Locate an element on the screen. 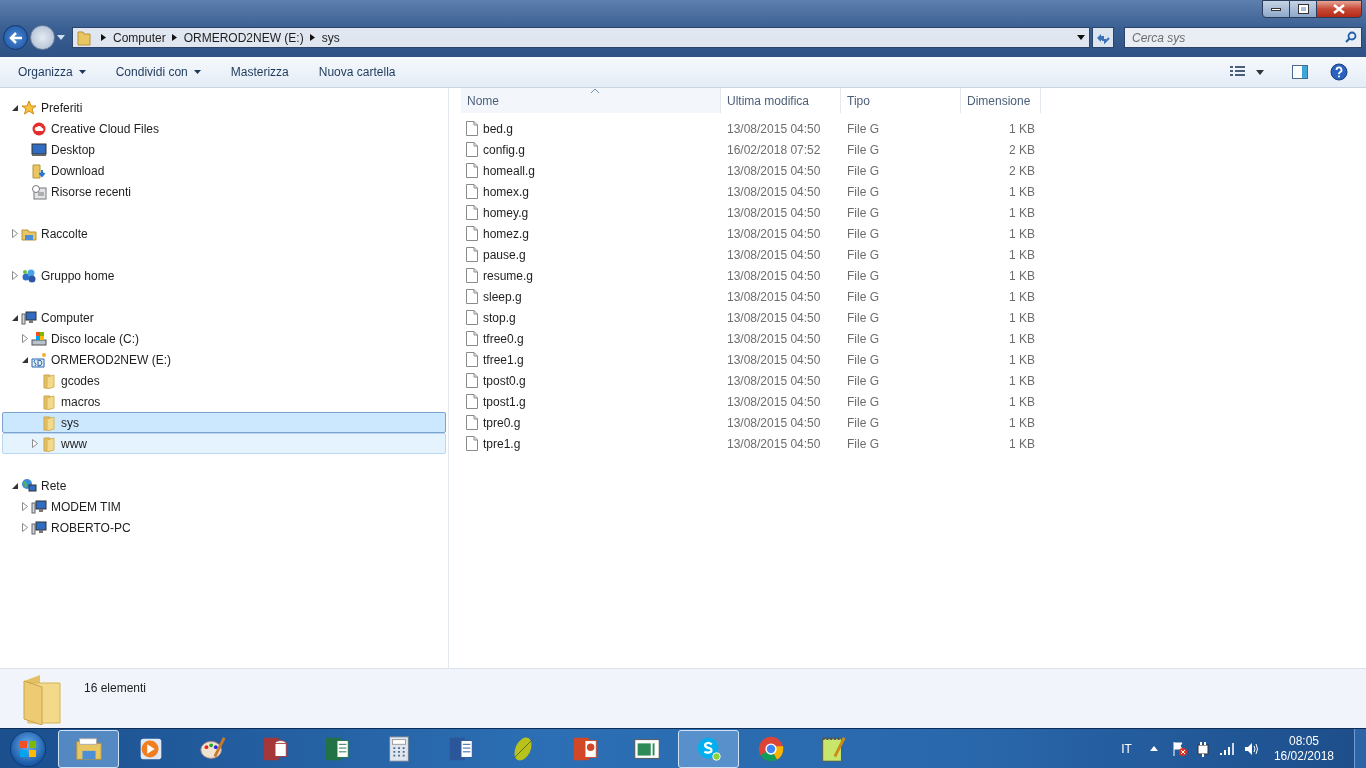 The height and width of the screenshot is (768, 1366). nav-item: Download is located at coordinates (224, 170).